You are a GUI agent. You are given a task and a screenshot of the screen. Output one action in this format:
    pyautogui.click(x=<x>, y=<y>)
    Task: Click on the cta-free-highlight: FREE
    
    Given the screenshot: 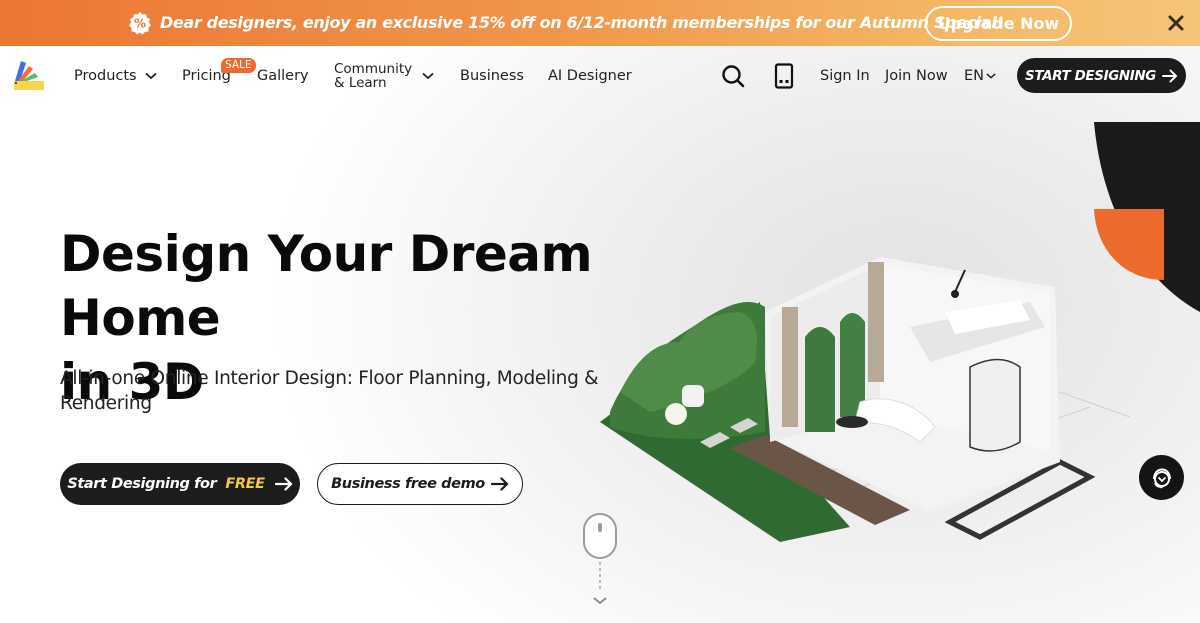 What is the action you would take?
    pyautogui.click(x=245, y=484)
    